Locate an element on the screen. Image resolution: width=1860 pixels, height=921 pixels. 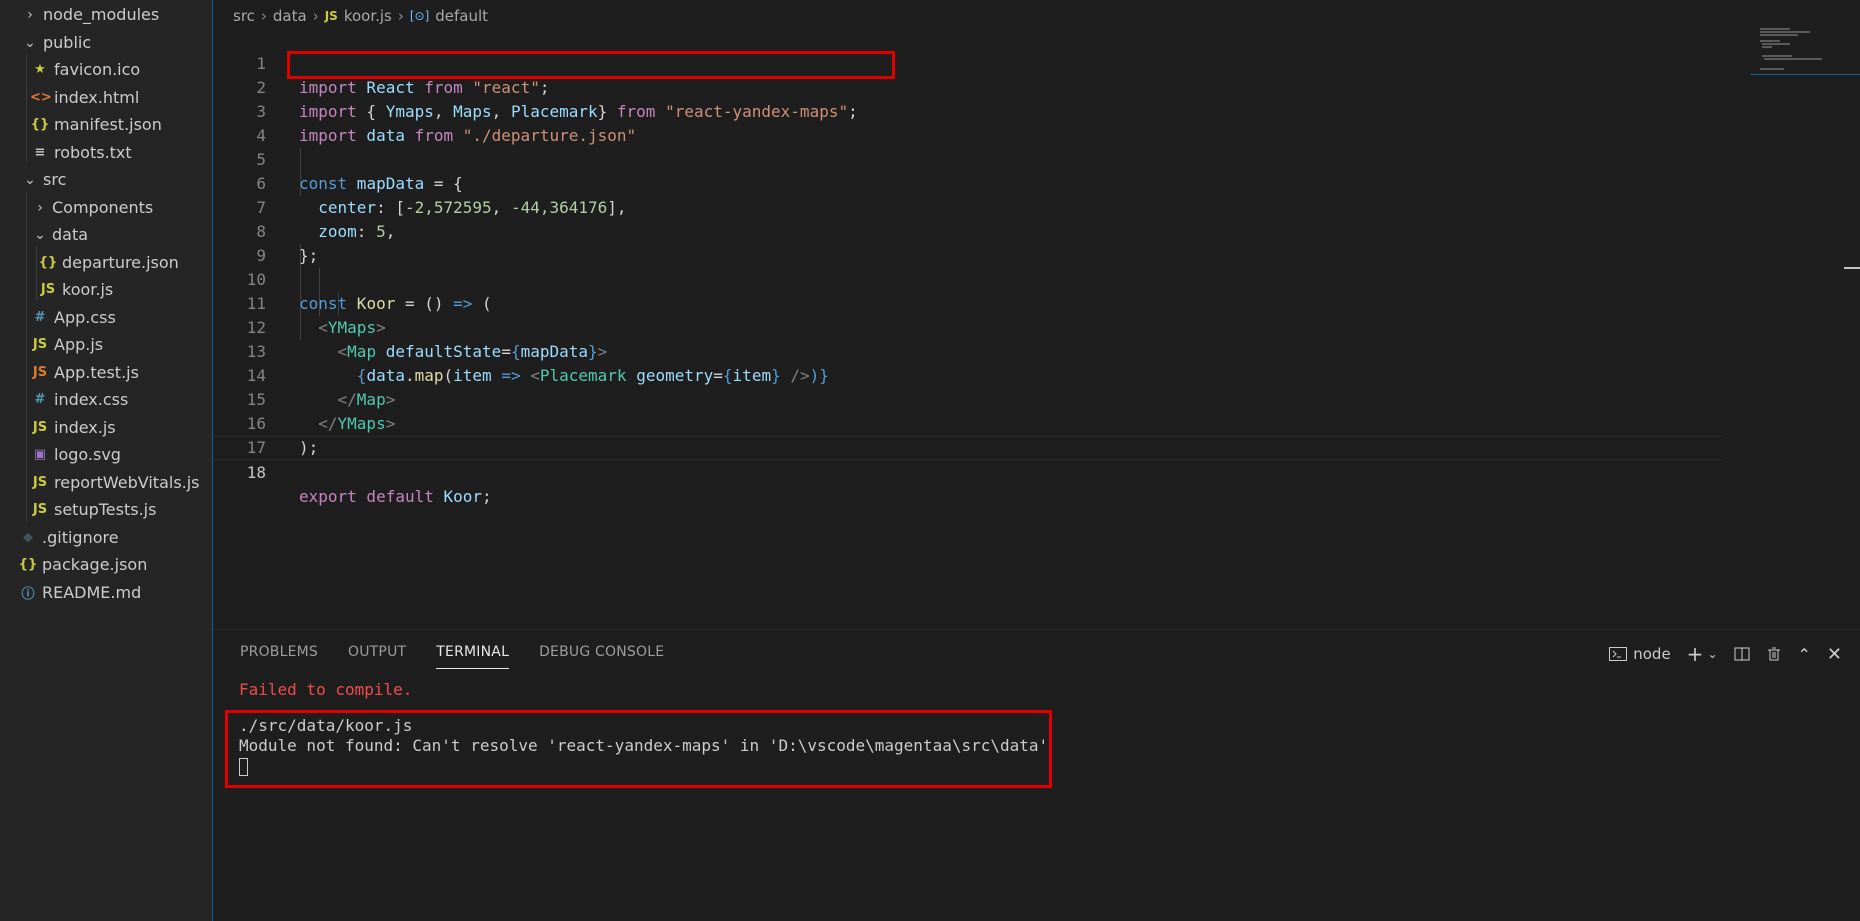
tree-item-index-css: # index.css is located at coordinates (106, 399).